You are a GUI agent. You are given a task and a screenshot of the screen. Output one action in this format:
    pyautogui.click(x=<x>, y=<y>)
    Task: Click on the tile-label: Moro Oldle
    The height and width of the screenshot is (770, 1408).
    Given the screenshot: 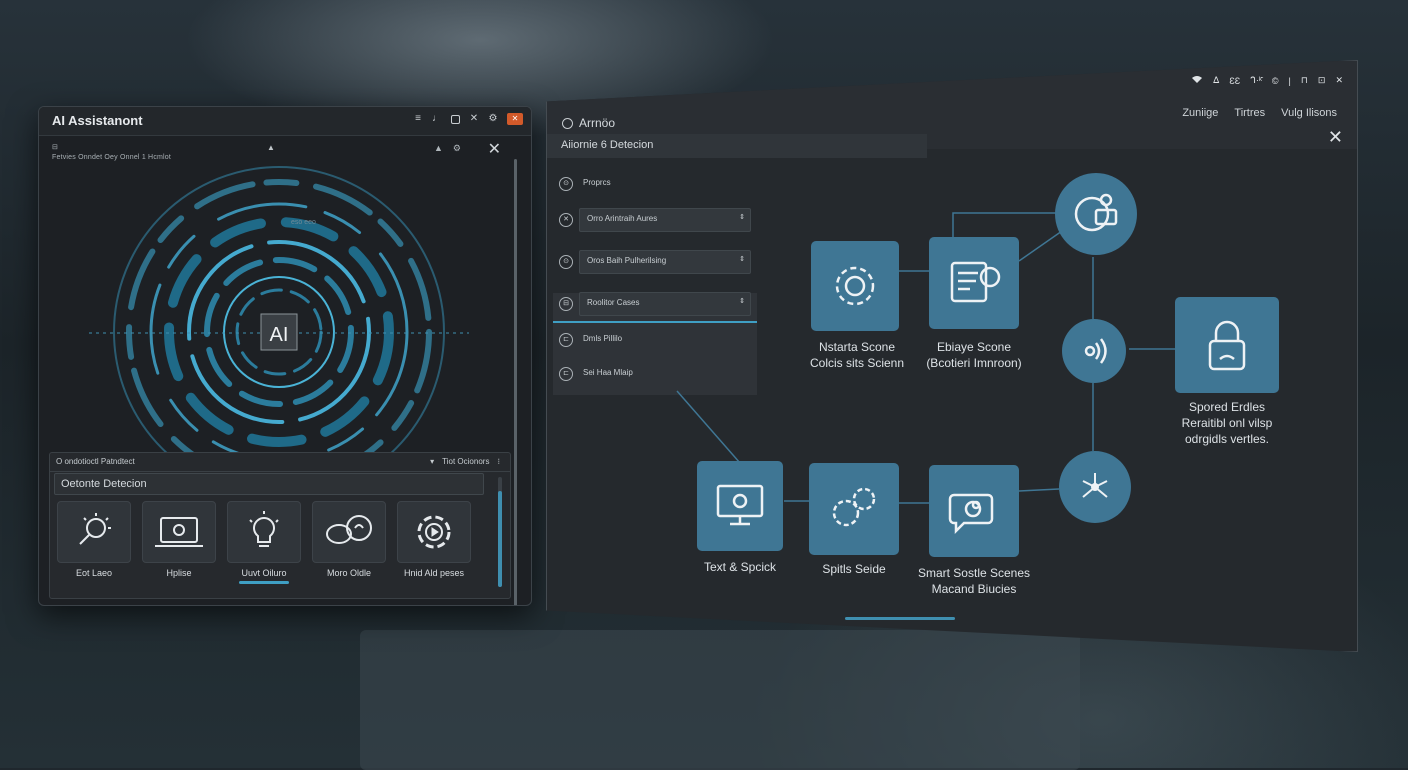 What is the action you would take?
    pyautogui.click(x=348, y=573)
    